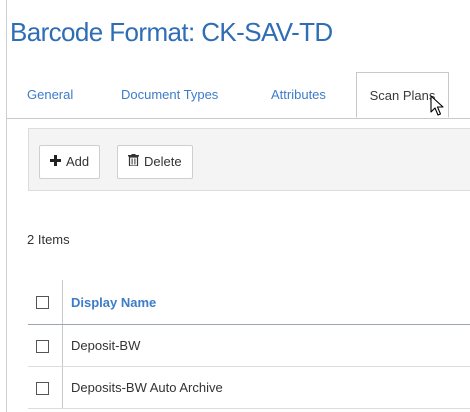 This screenshot has height=412, width=470. Describe the element at coordinates (48, 239) in the screenshot. I see `items-count: 2 Items` at that location.